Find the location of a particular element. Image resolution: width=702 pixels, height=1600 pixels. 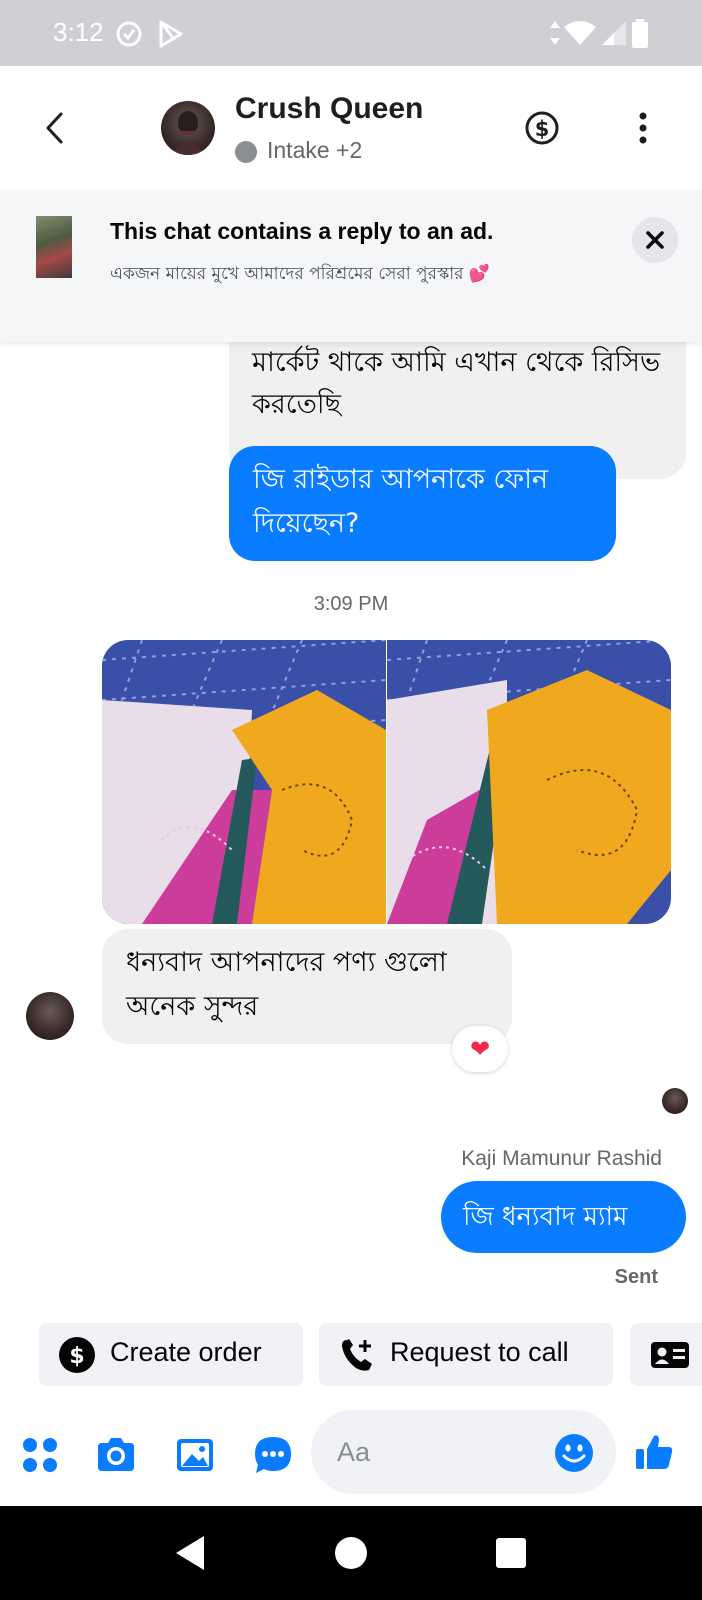

nav-home-icon is located at coordinates (351, 1553).